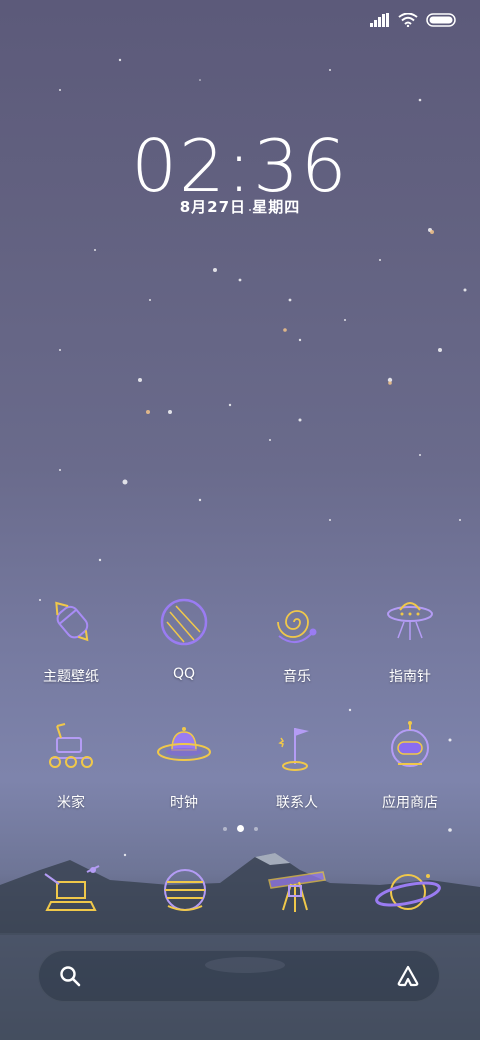  I want to click on signal-icon, so click(379, 20).